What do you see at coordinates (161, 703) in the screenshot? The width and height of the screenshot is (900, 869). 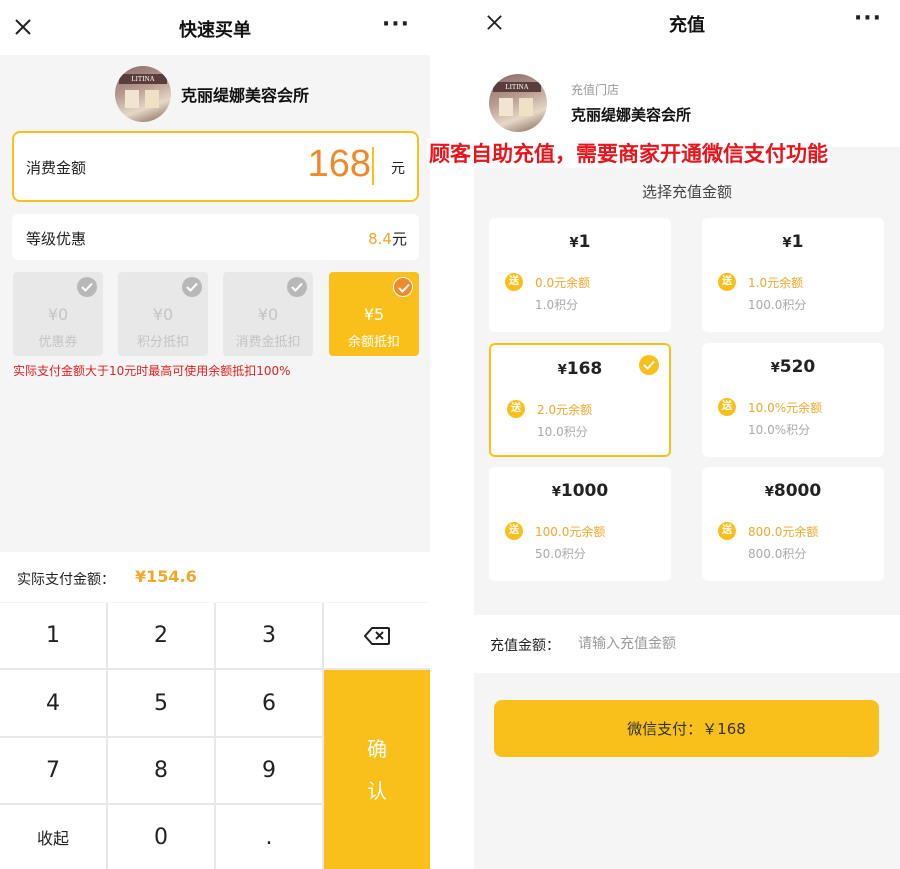 I see `key-5: 5` at bounding box center [161, 703].